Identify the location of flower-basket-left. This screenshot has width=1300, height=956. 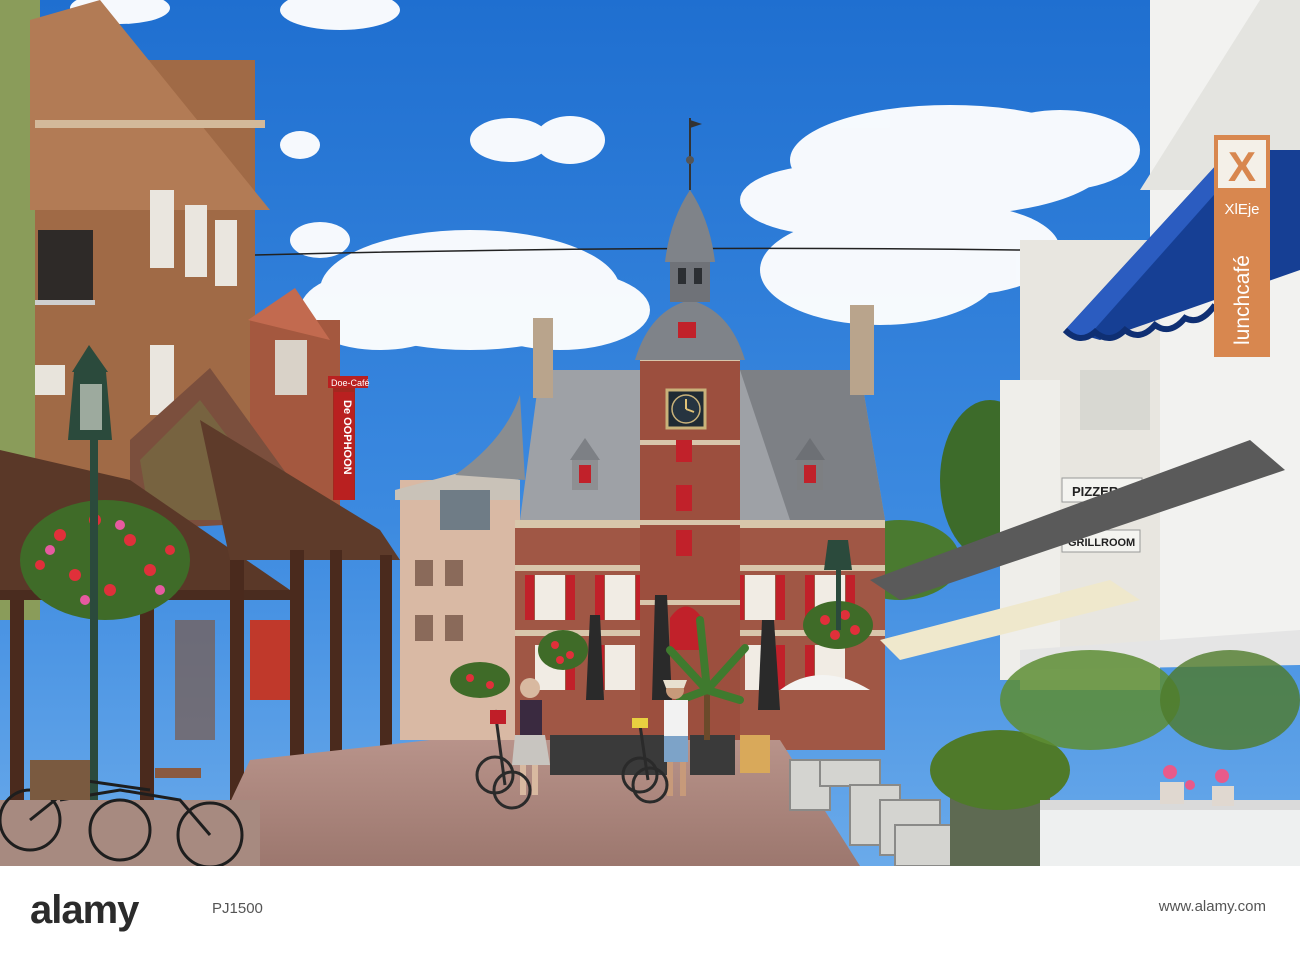
(105, 560).